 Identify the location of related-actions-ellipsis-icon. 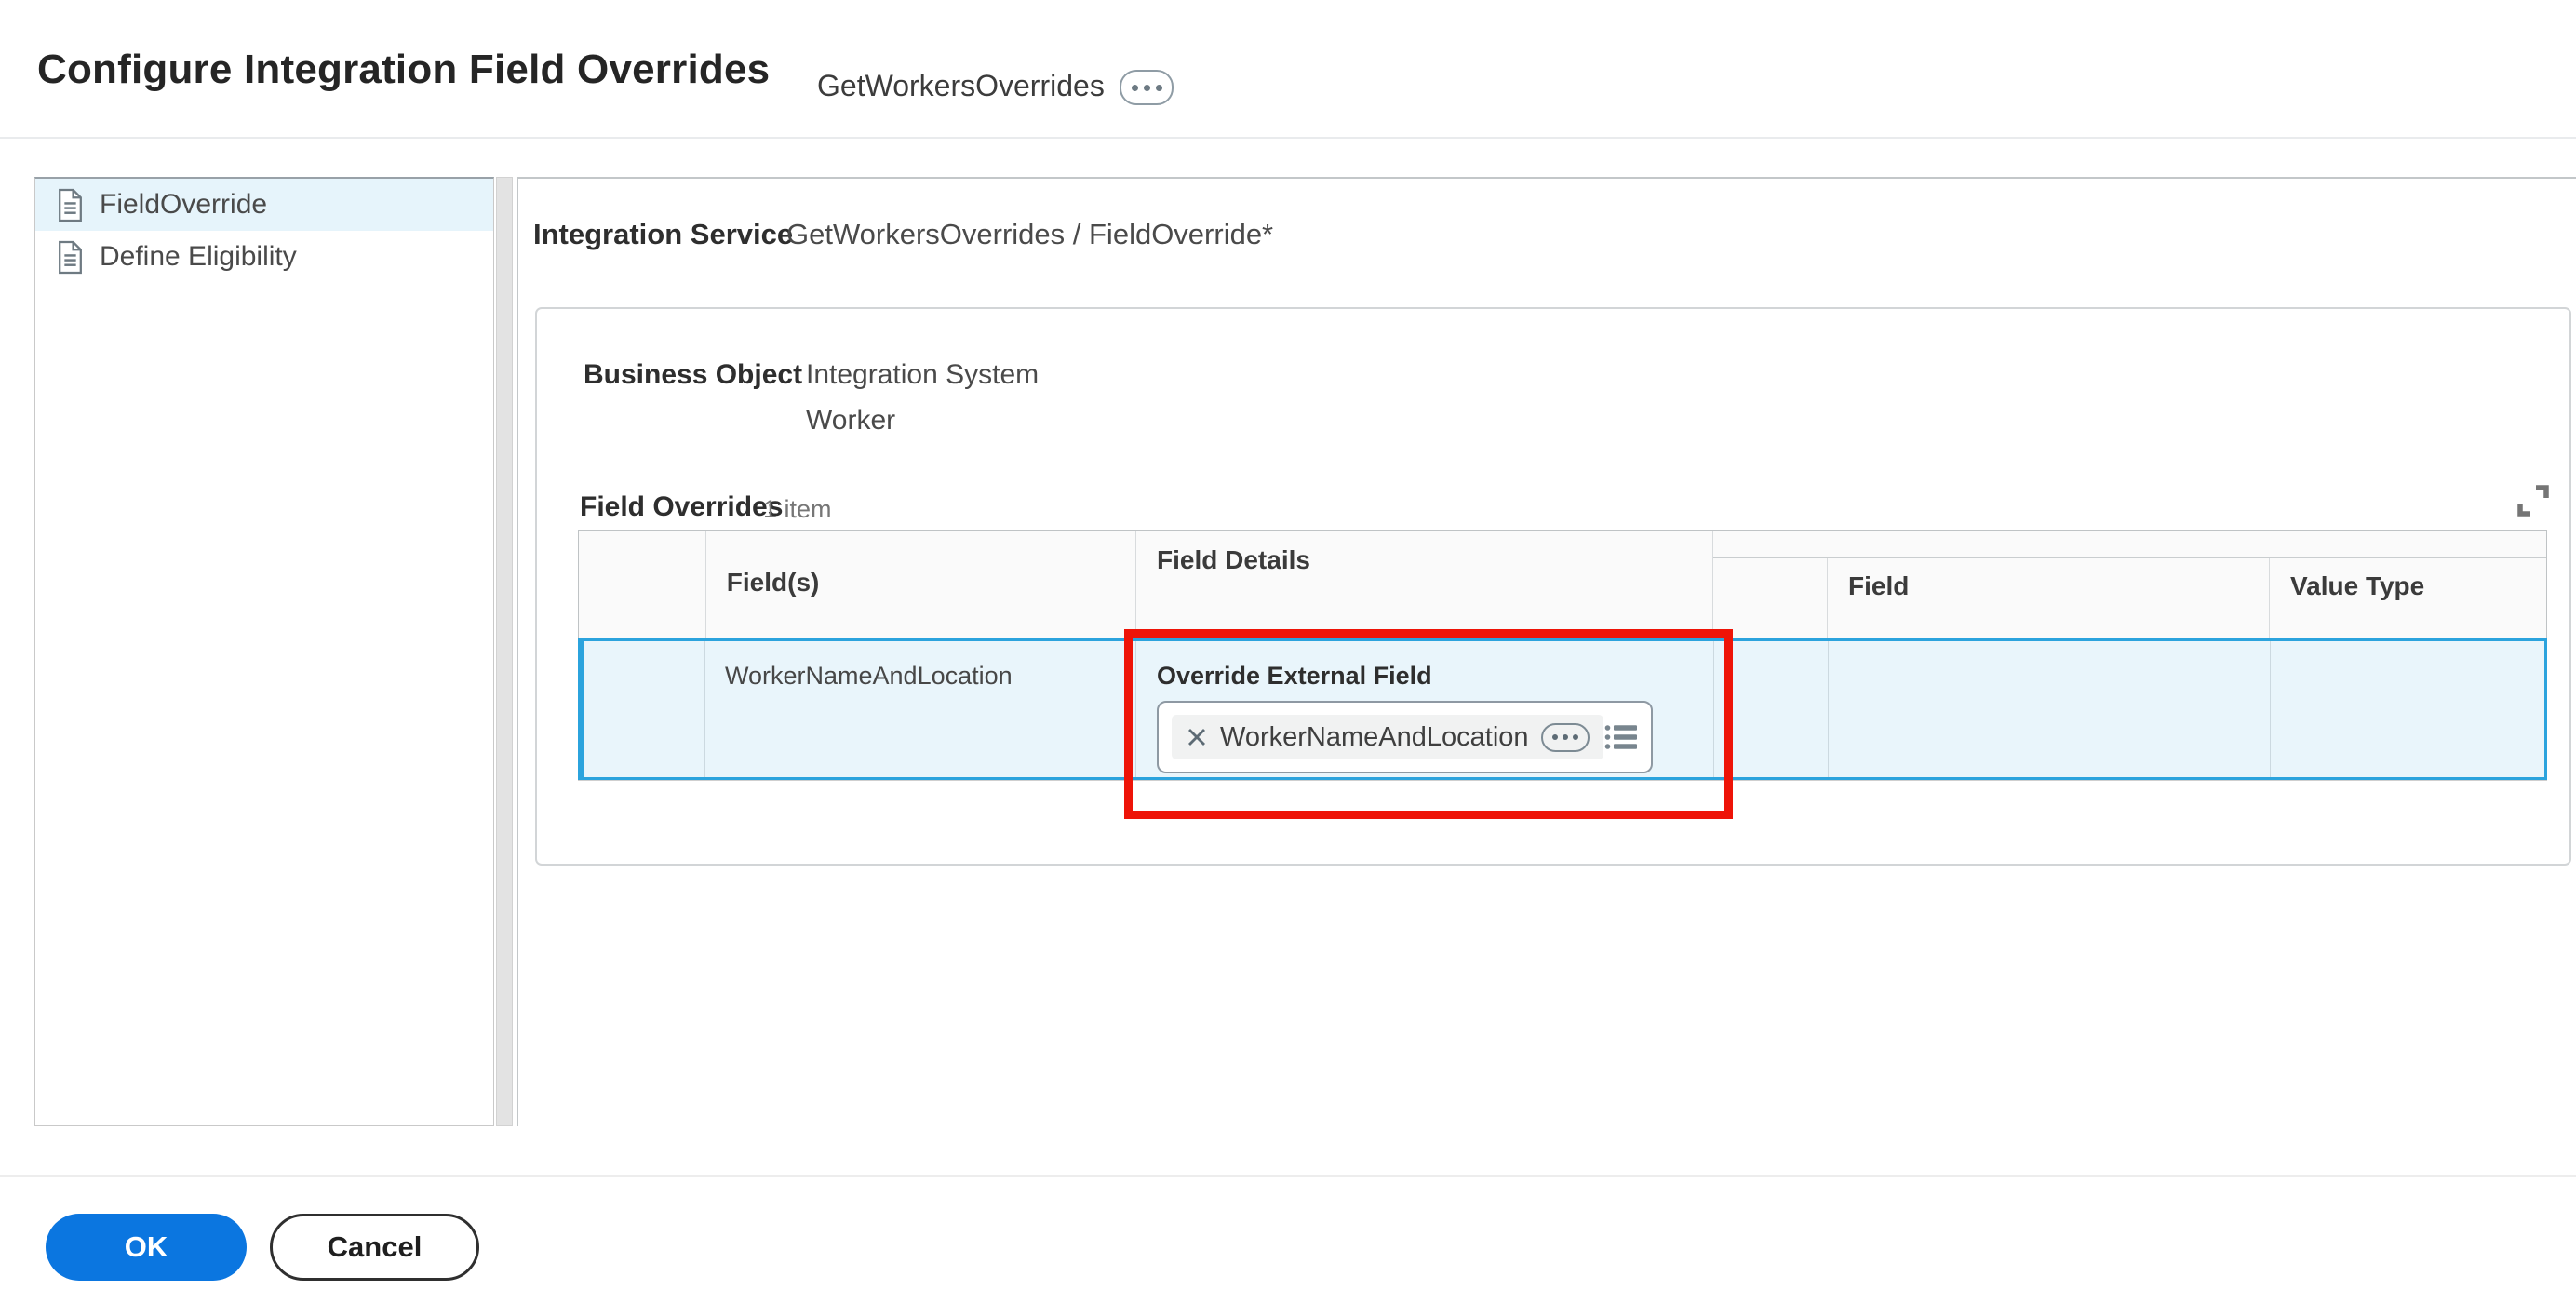
(1147, 88).